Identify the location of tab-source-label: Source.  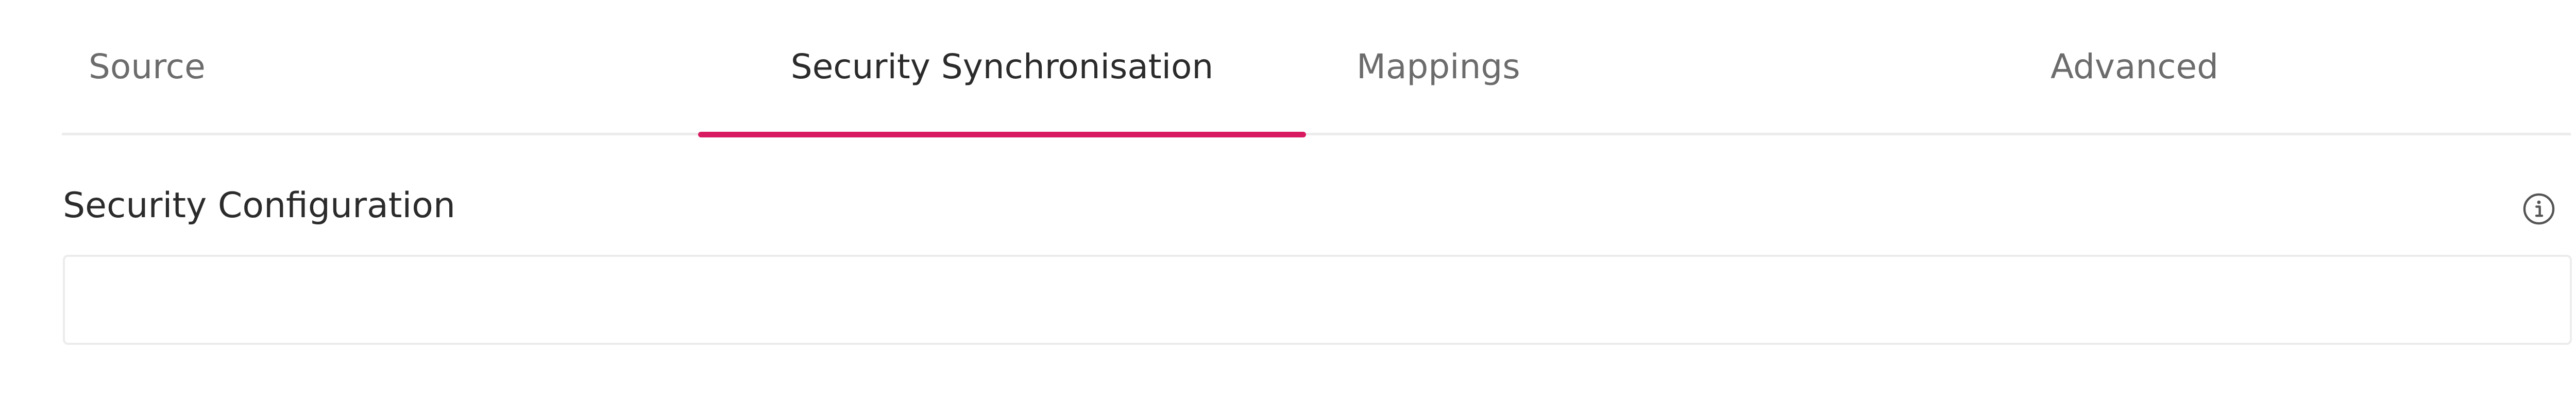
(148, 66).